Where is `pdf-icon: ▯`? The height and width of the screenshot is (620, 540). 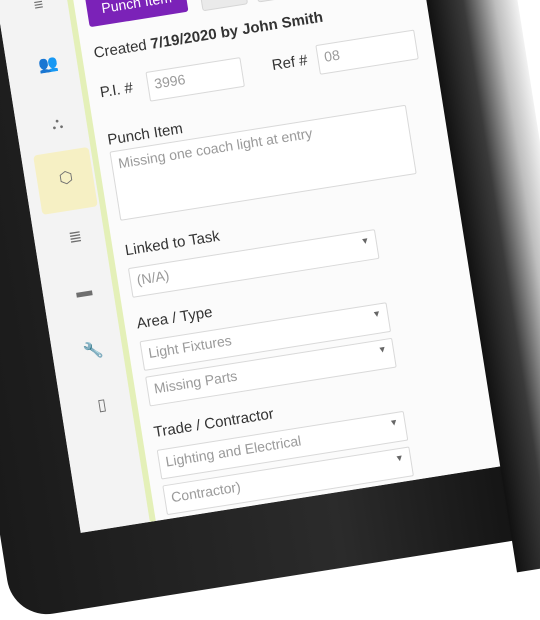 pdf-icon: ▯ is located at coordinates (102, 406).